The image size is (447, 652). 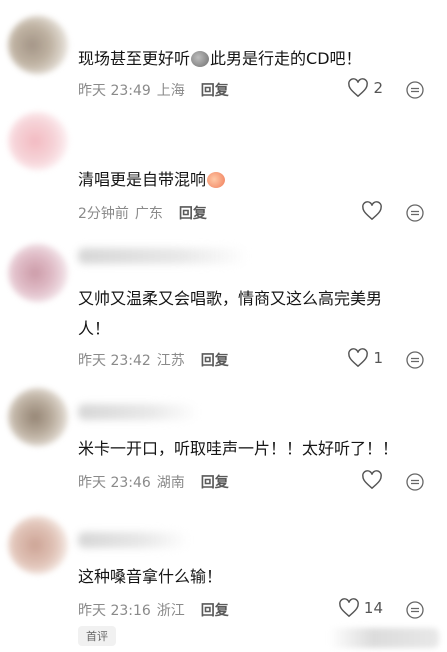 I want to click on comment-text: 现场甚至更好听 此男是行走的CD吧！, so click(x=220, y=58).